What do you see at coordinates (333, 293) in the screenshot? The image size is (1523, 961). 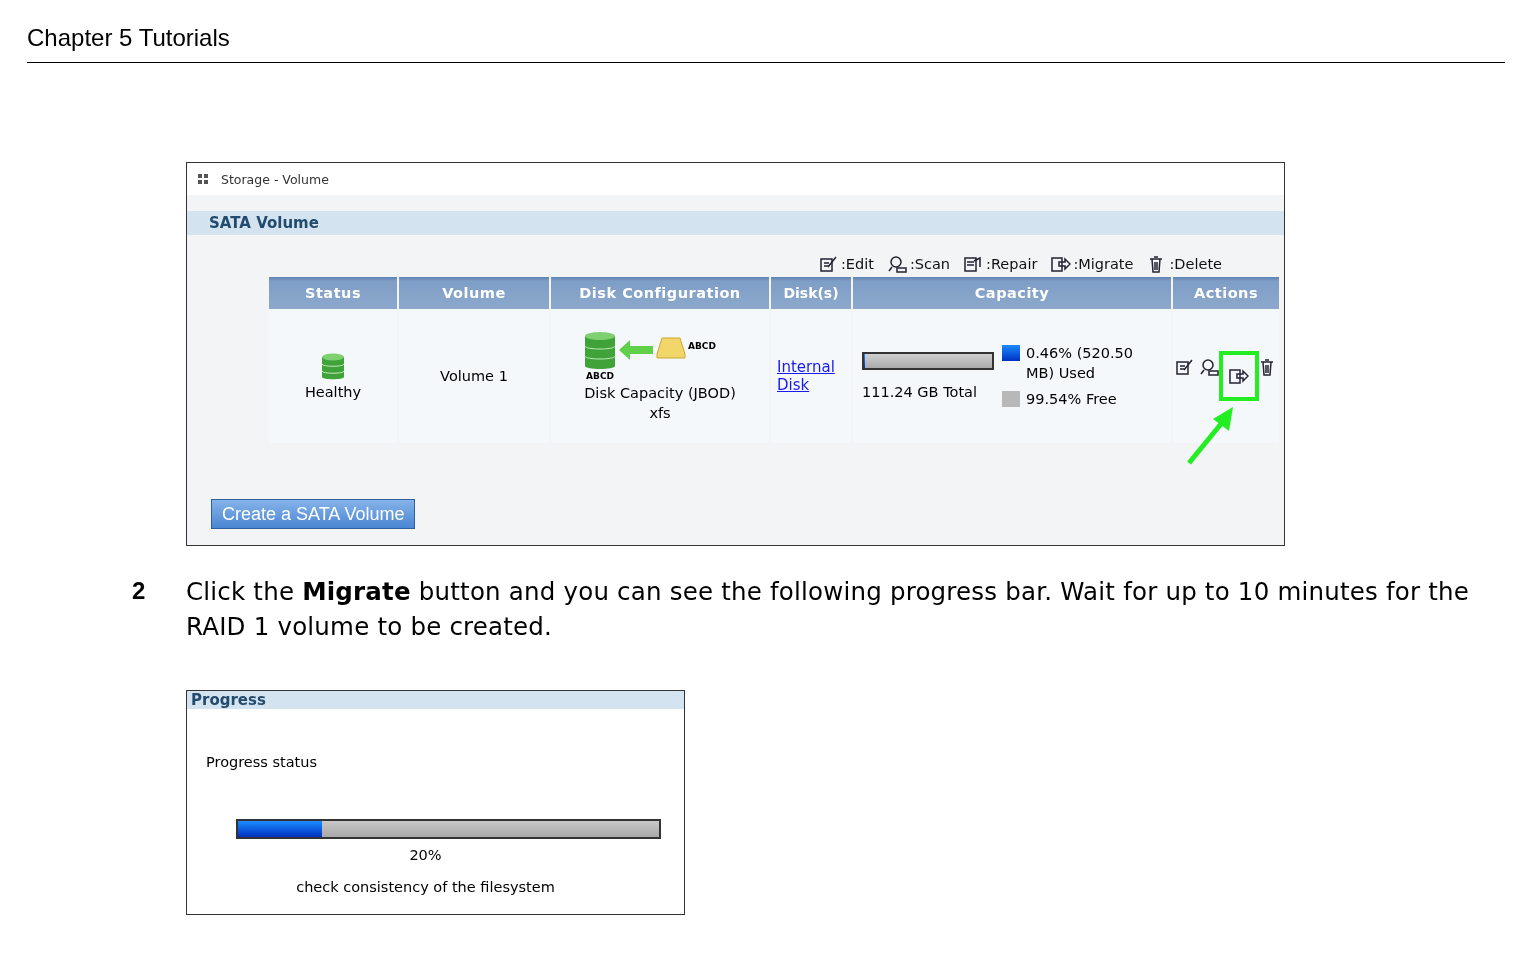 I see `column-header: Status` at bounding box center [333, 293].